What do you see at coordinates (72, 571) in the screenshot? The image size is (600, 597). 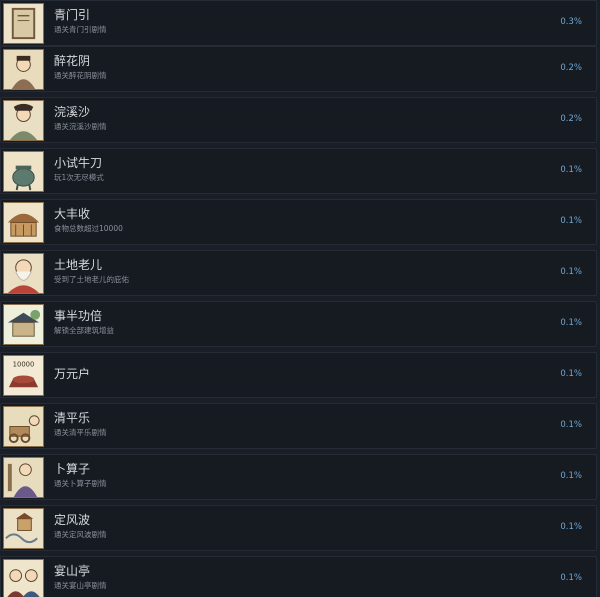 I see `achievement-title: 宴山亭` at bounding box center [72, 571].